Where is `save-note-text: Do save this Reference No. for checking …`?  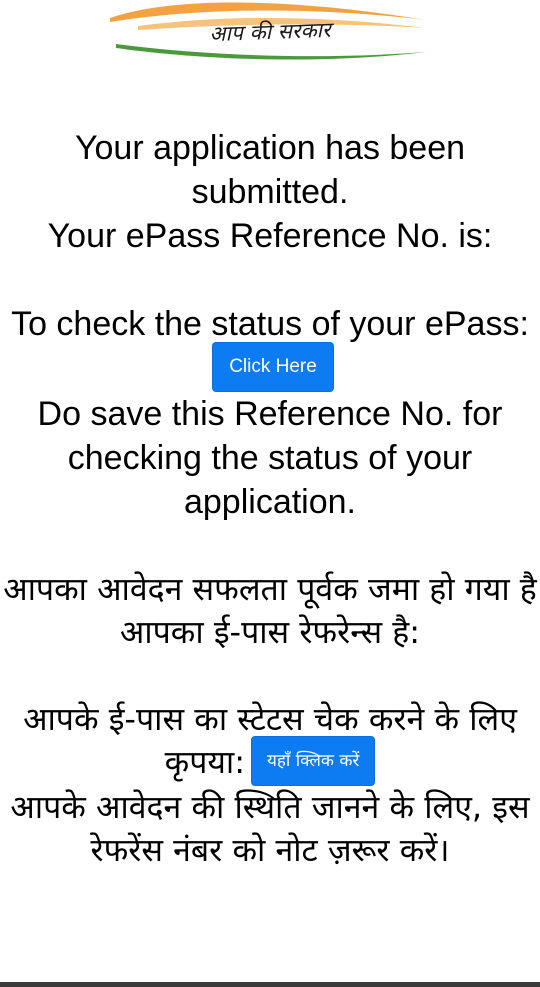
save-note-text: Do save this Reference No. for checking … is located at coordinates (270, 458).